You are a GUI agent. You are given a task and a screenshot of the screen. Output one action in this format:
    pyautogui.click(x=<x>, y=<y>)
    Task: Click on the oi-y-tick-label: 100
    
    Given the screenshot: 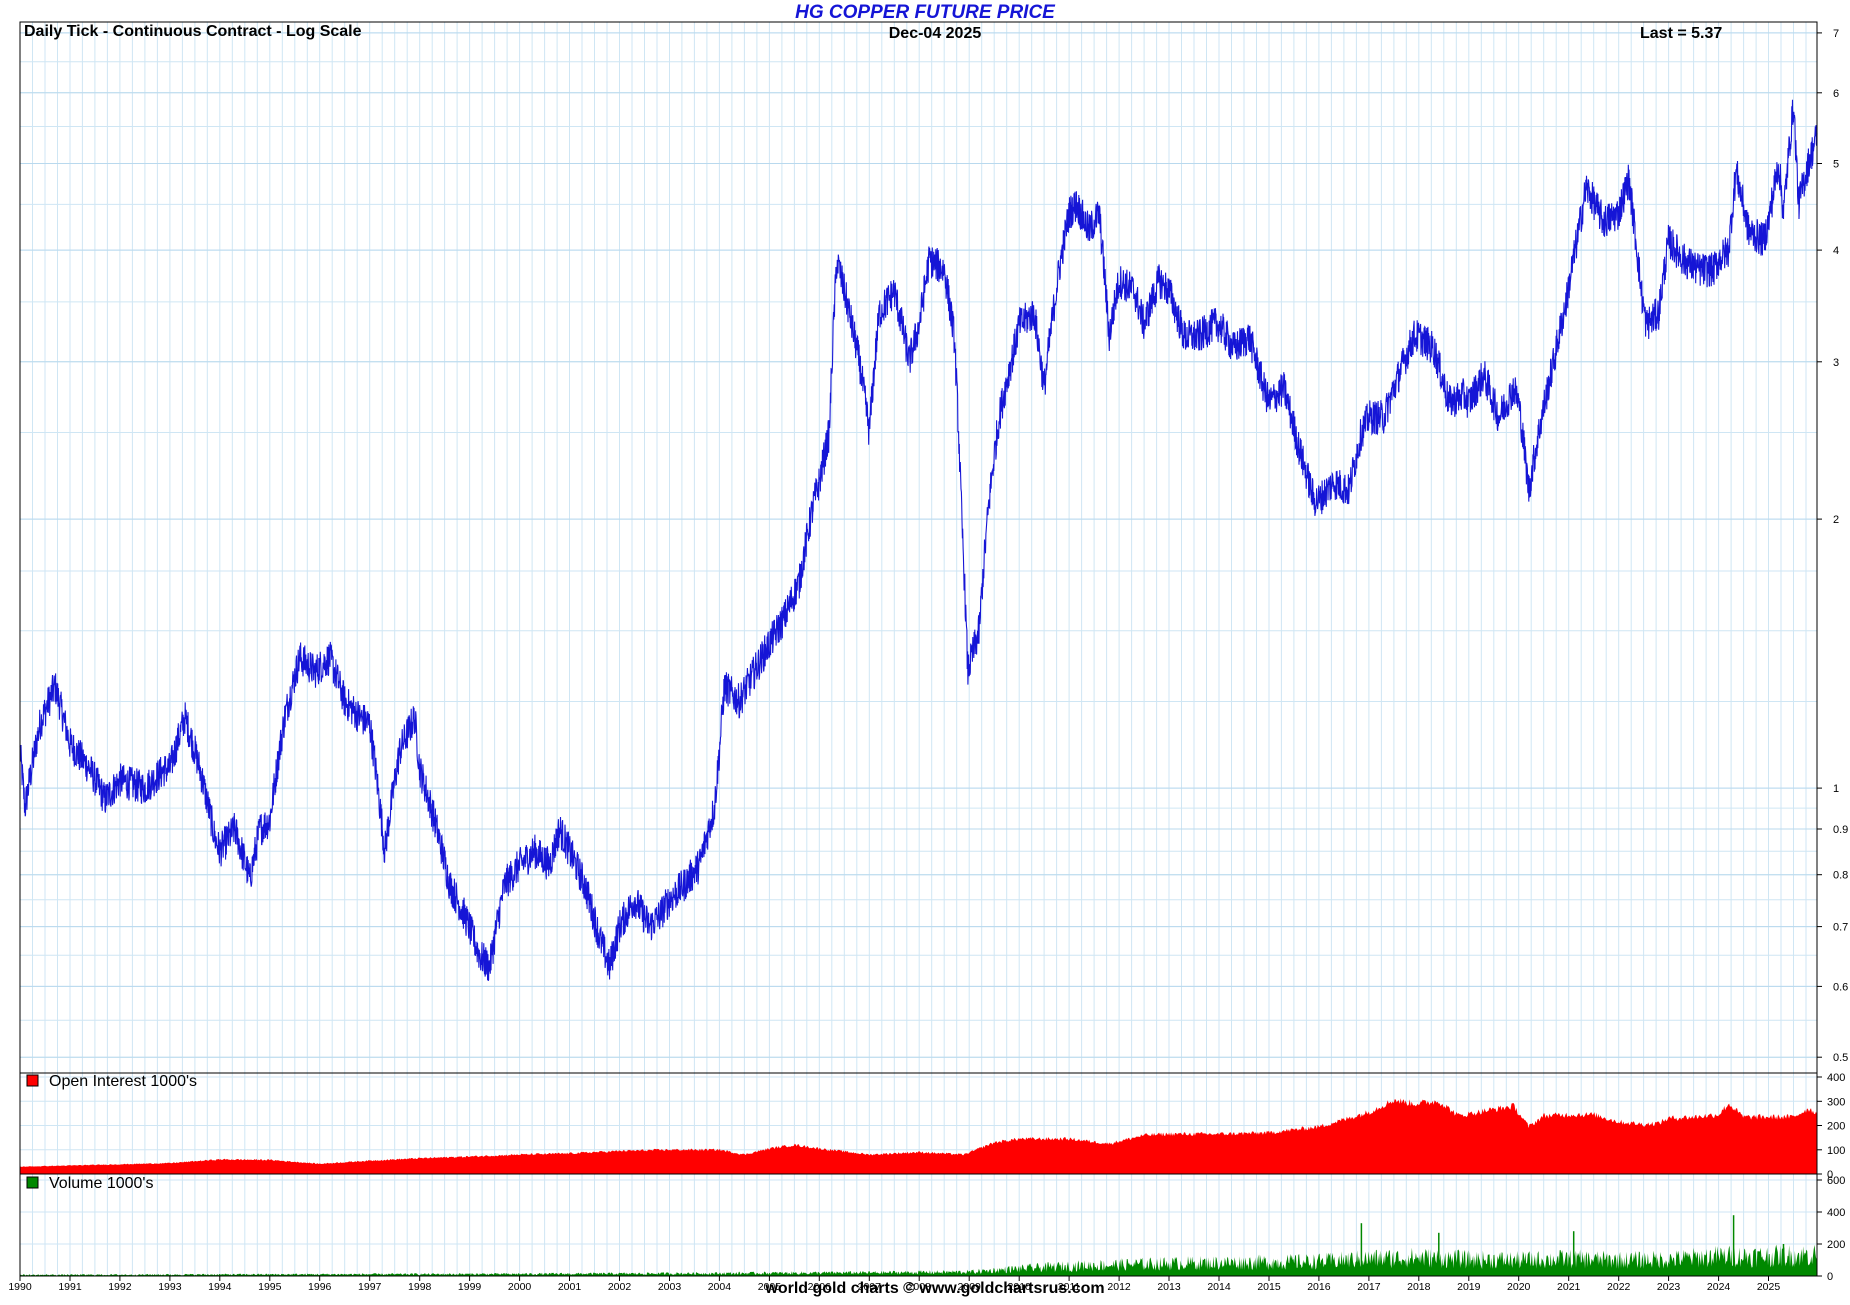 What is the action you would take?
    pyautogui.click(x=1836, y=1151)
    